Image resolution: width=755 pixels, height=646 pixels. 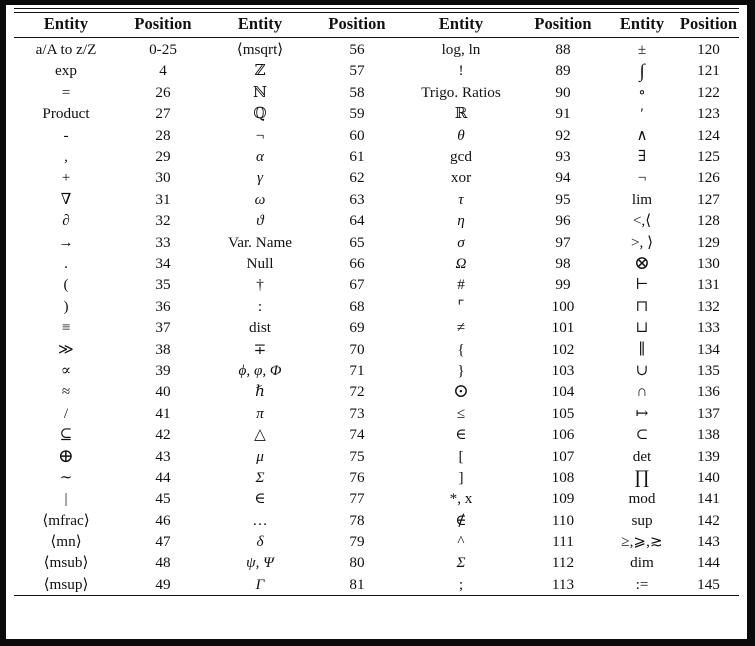 I want to click on column-header-entity-4: Entity, so click(x=642, y=25).